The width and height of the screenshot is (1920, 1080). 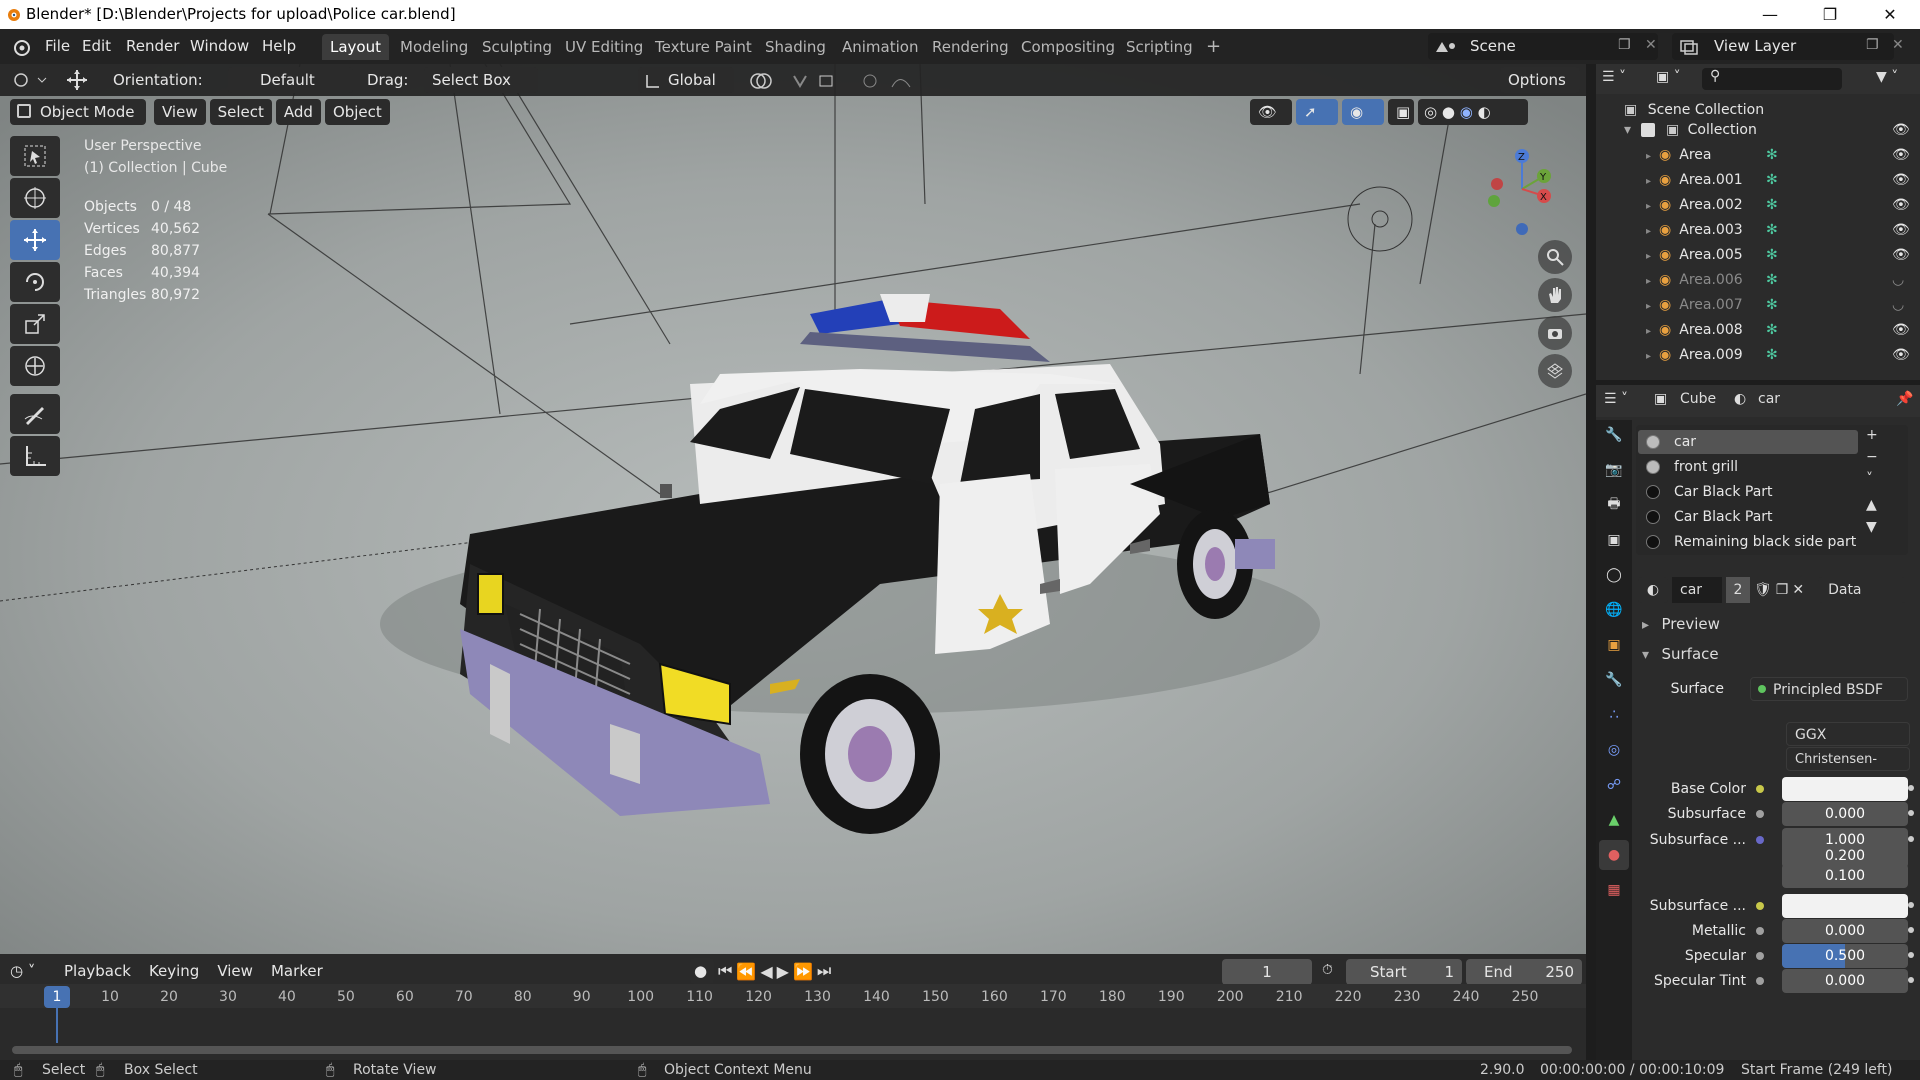 I want to click on rendered-shading-icon: ◐, so click(x=1484, y=112).